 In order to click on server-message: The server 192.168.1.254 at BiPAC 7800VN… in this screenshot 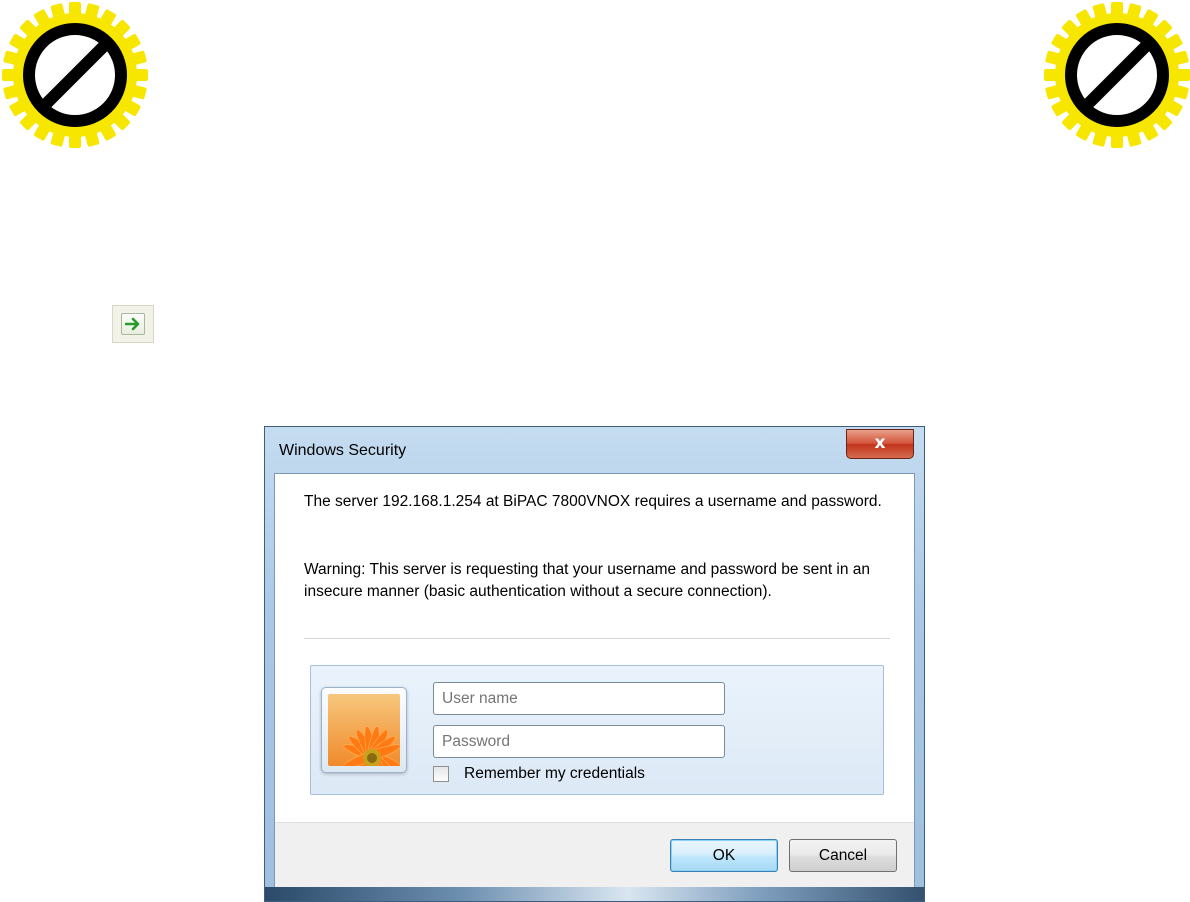, I will do `click(593, 501)`.